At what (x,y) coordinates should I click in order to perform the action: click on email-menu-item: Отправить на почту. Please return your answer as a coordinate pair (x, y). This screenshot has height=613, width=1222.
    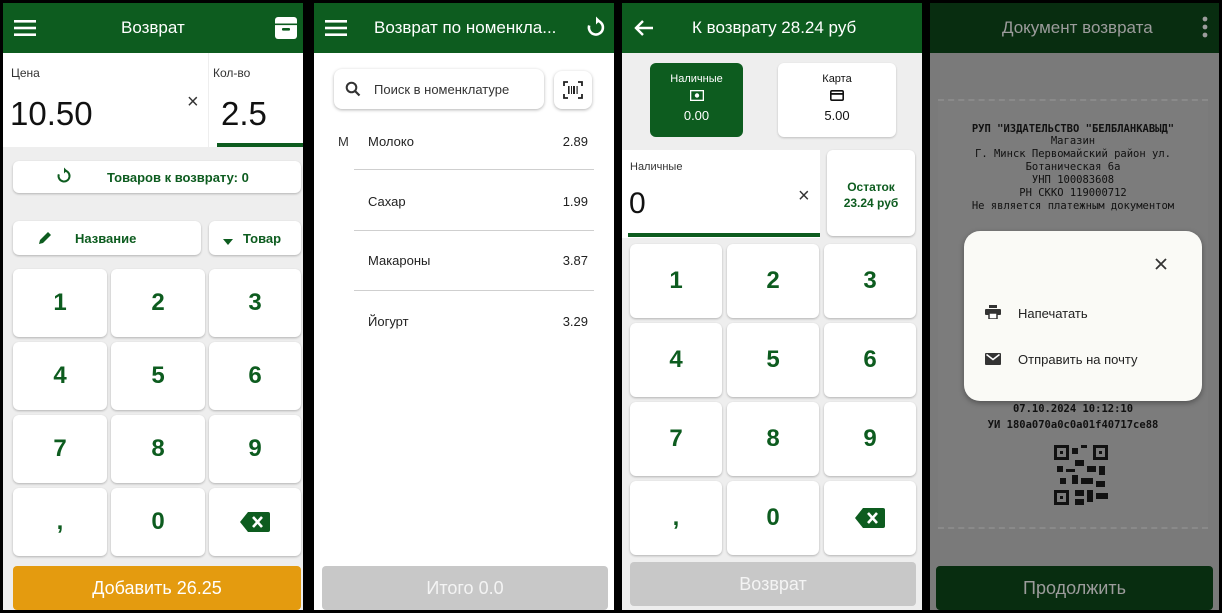
    Looking at the image, I should click on (1083, 359).